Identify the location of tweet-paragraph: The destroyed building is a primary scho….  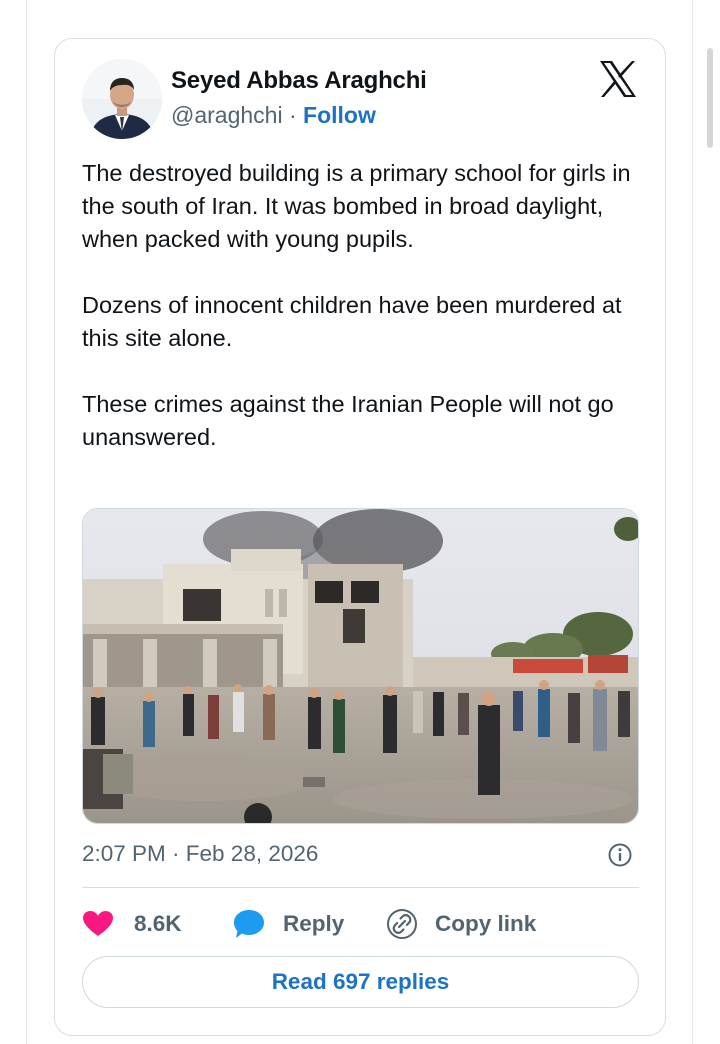
(356, 206).